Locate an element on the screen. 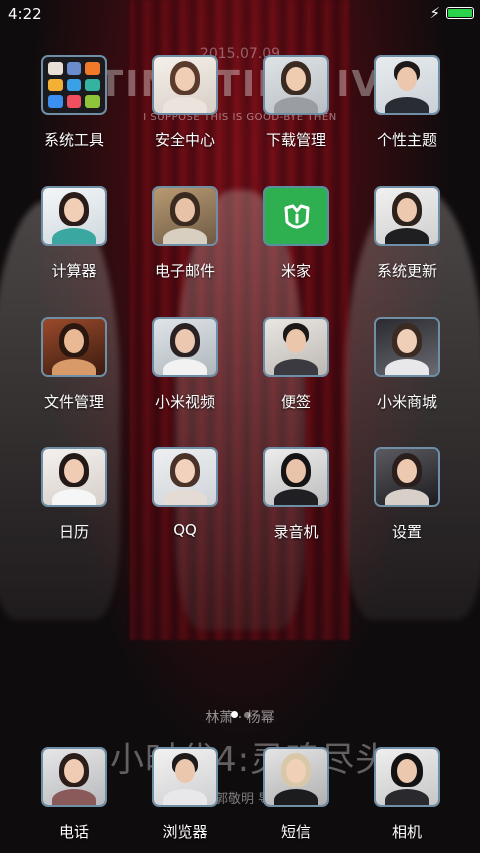 The width and height of the screenshot is (480, 853). app-label: 短信 is located at coordinates (295, 832).